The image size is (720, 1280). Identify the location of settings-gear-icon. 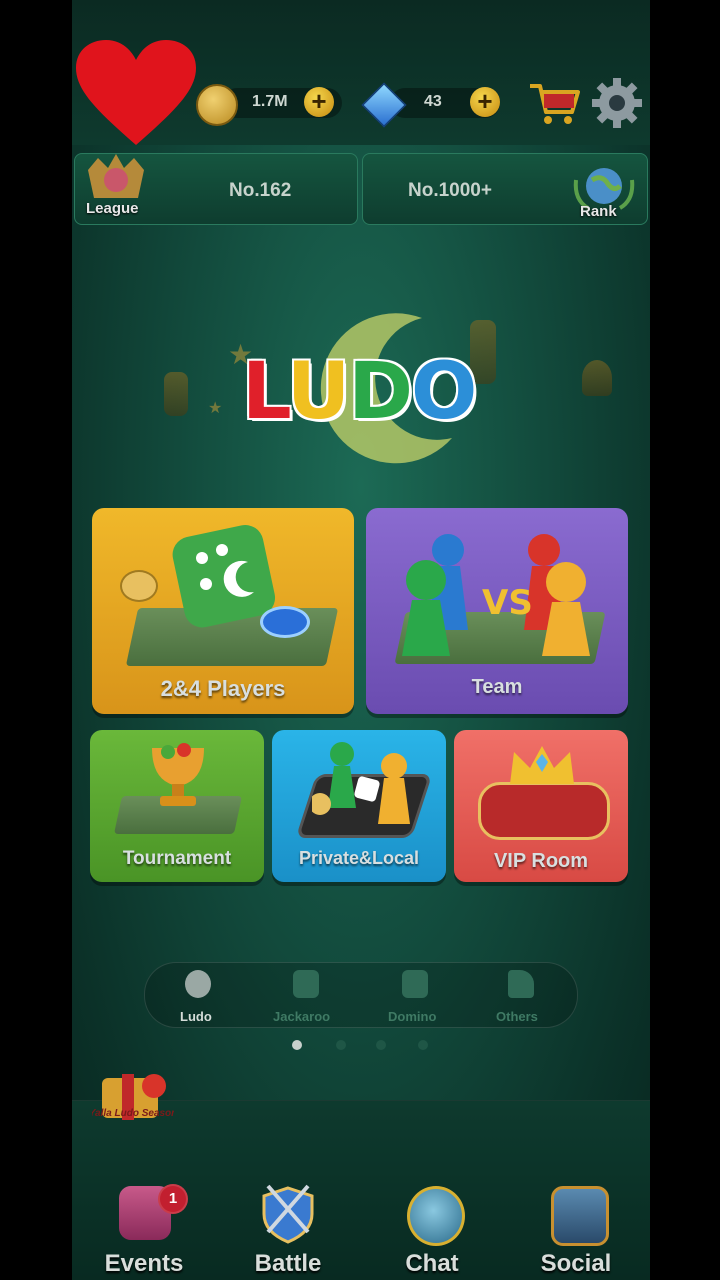
(617, 103).